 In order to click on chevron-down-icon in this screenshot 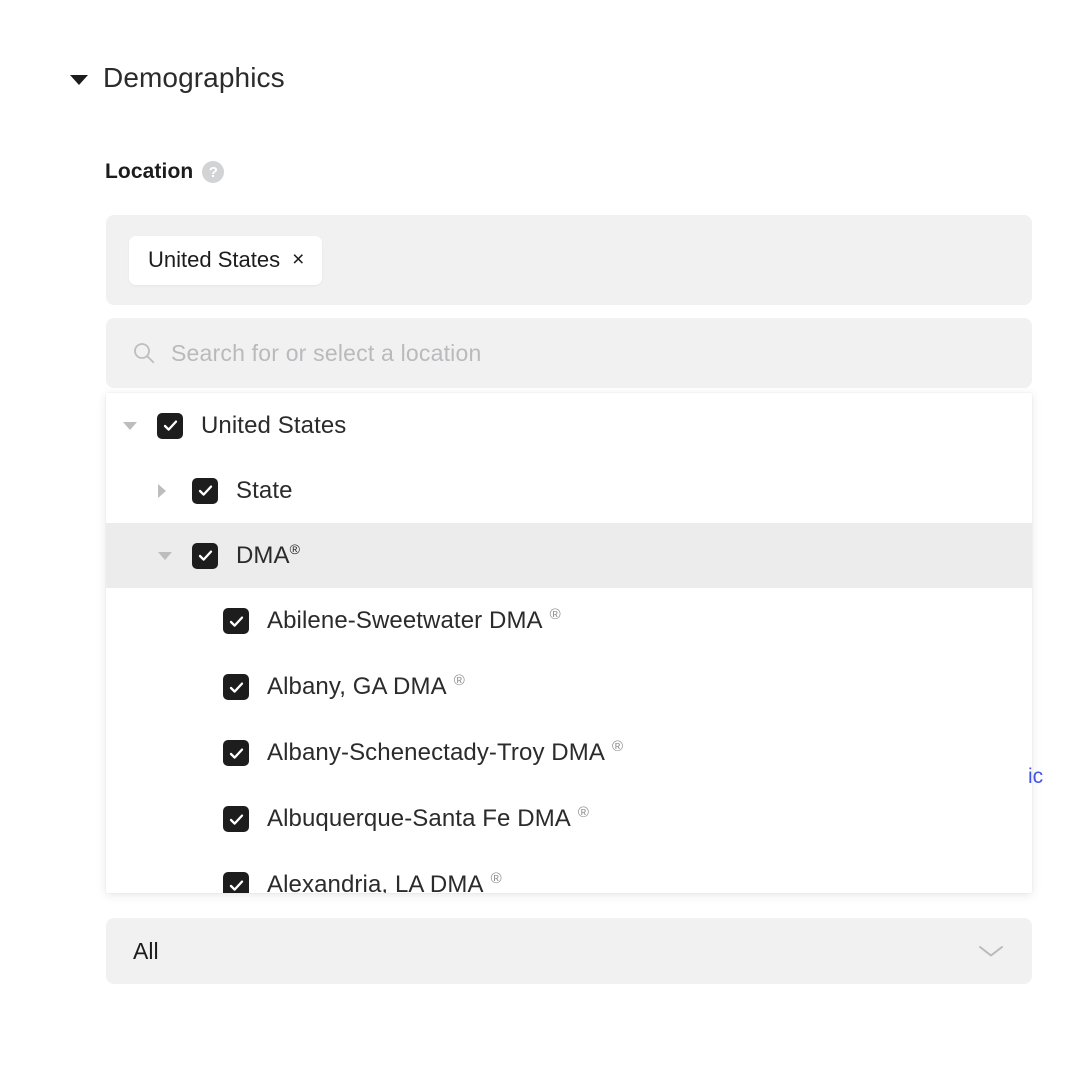, I will do `click(991, 951)`.